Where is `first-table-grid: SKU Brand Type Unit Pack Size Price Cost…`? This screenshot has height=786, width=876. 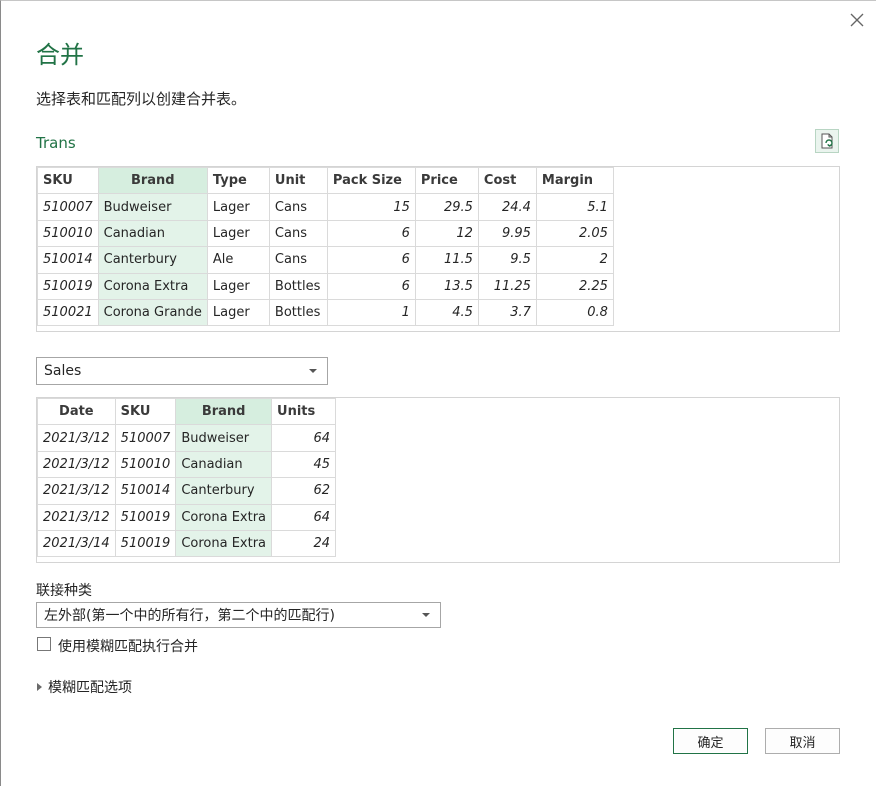
first-table-grid: SKU Brand Type Unit Pack Size Price Cost… is located at coordinates (325, 246).